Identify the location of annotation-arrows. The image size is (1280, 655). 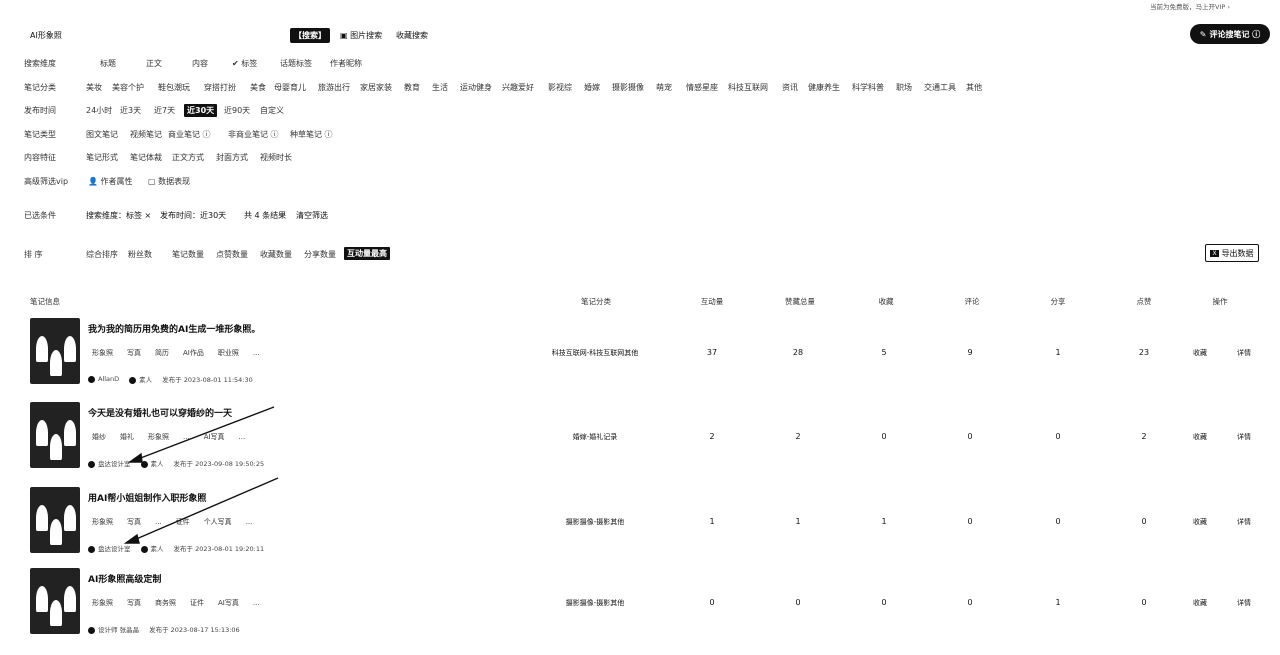
(201, 475).